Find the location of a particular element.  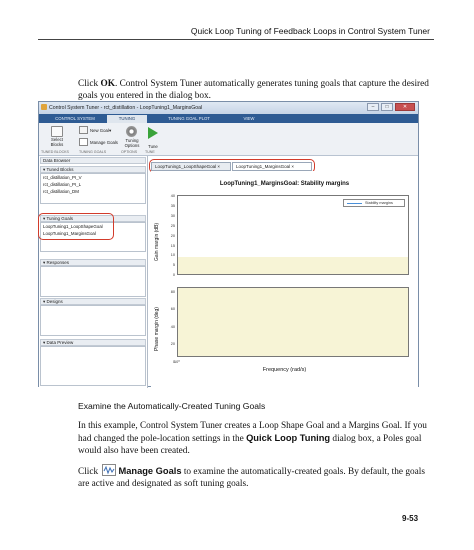

phase-margin-region is located at coordinates (293, 322).